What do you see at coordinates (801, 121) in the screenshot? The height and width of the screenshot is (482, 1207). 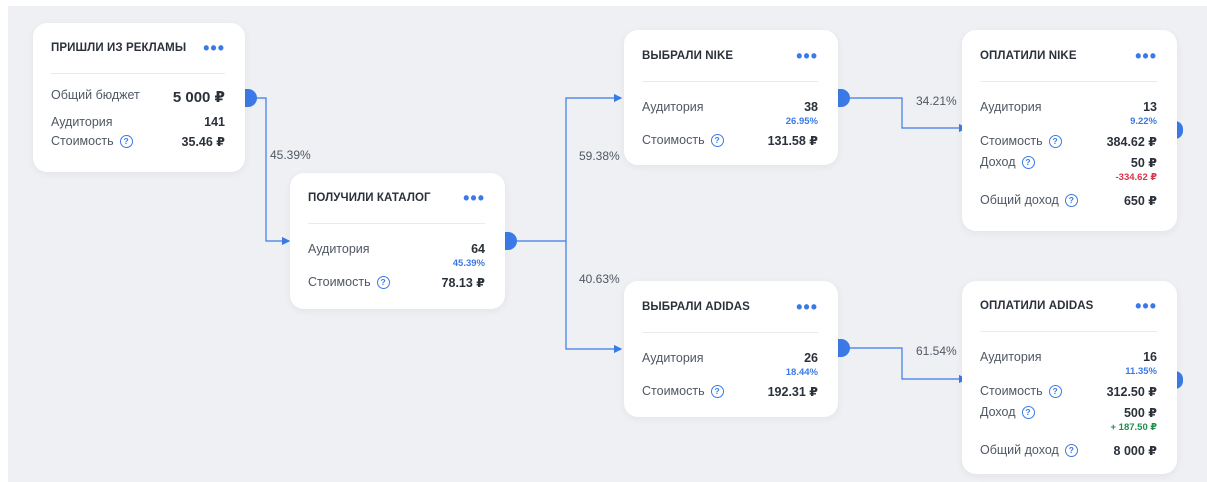 I see `audience-percent: 26.95%` at bounding box center [801, 121].